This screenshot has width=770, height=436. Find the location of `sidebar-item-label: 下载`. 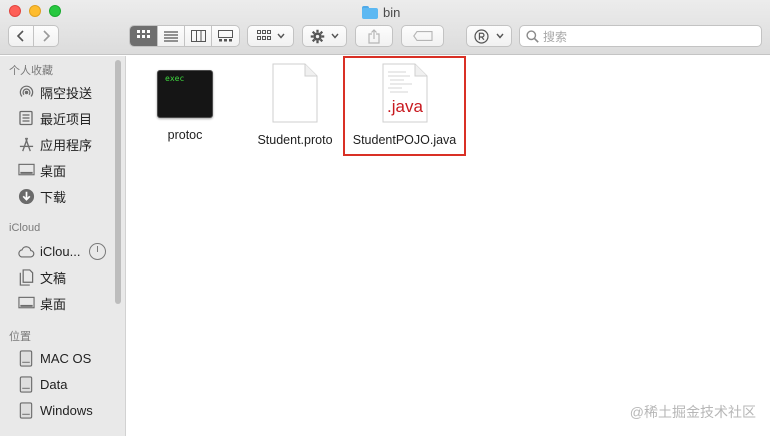

sidebar-item-label: 下载 is located at coordinates (53, 197).